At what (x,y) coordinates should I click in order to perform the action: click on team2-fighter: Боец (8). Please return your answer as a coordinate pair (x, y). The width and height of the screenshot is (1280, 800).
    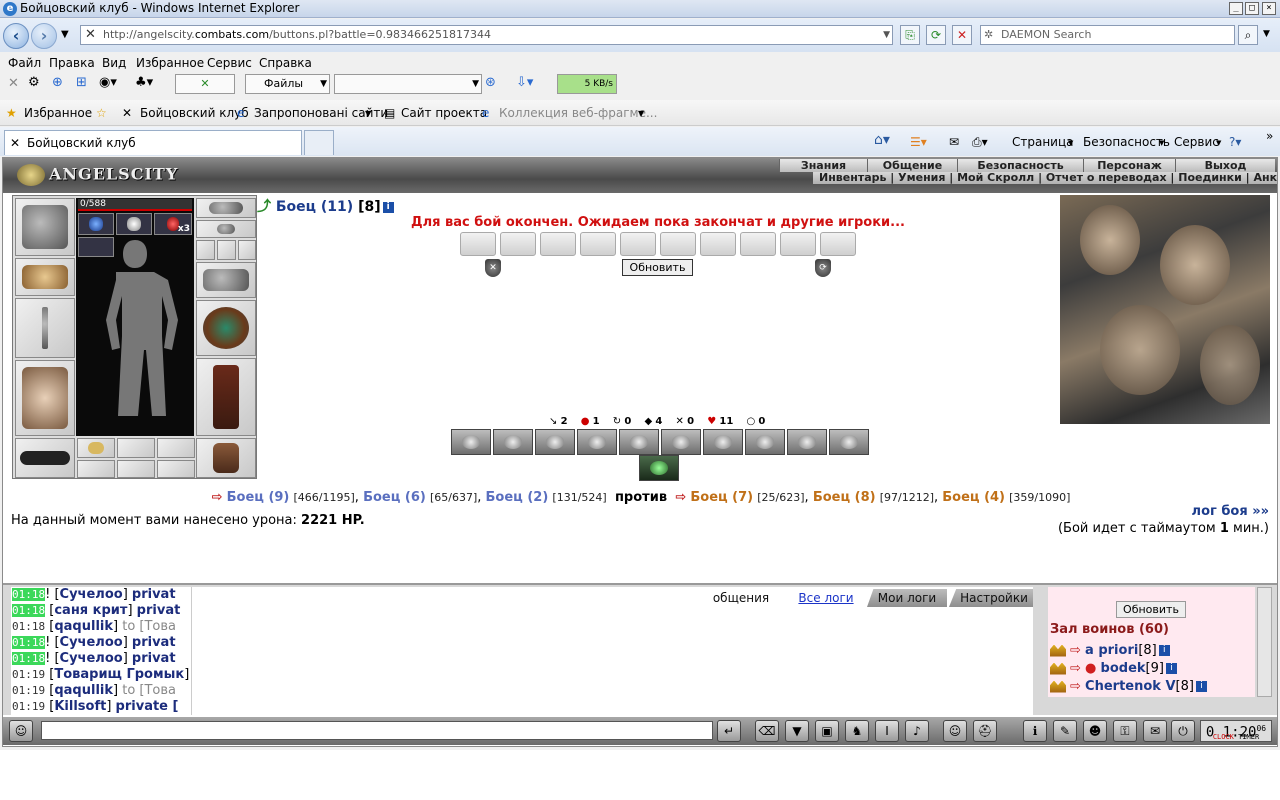
    Looking at the image, I should click on (844, 497).